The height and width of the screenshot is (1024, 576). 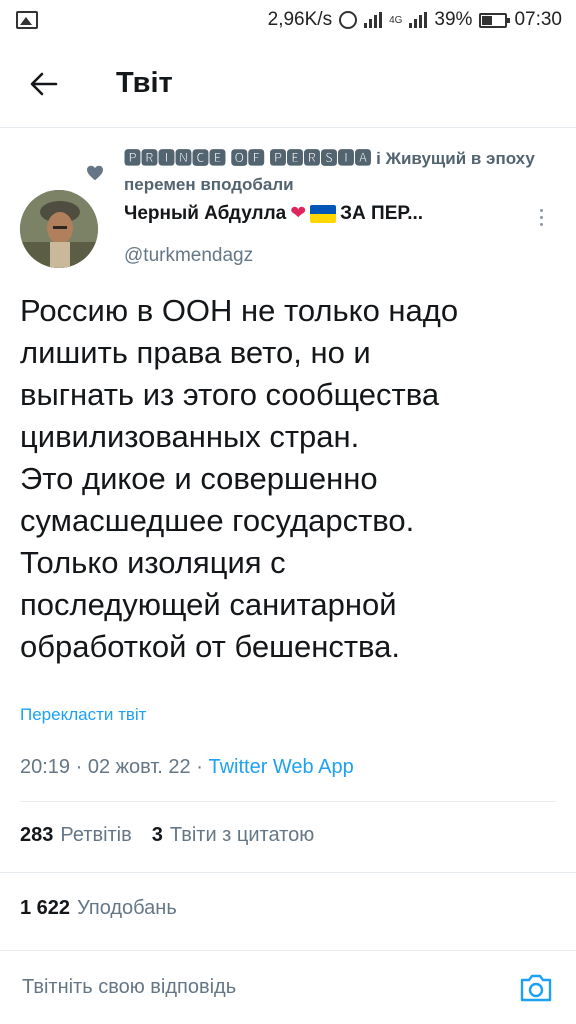 I want to click on avatar-image, so click(x=59, y=229).